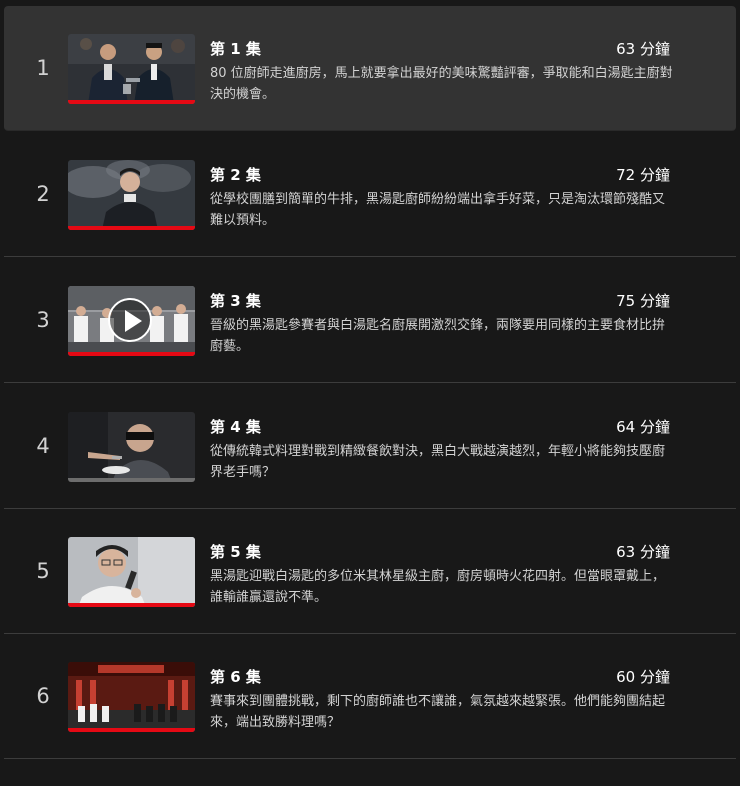  I want to click on episode-duration: 75 分鐘, so click(643, 301).